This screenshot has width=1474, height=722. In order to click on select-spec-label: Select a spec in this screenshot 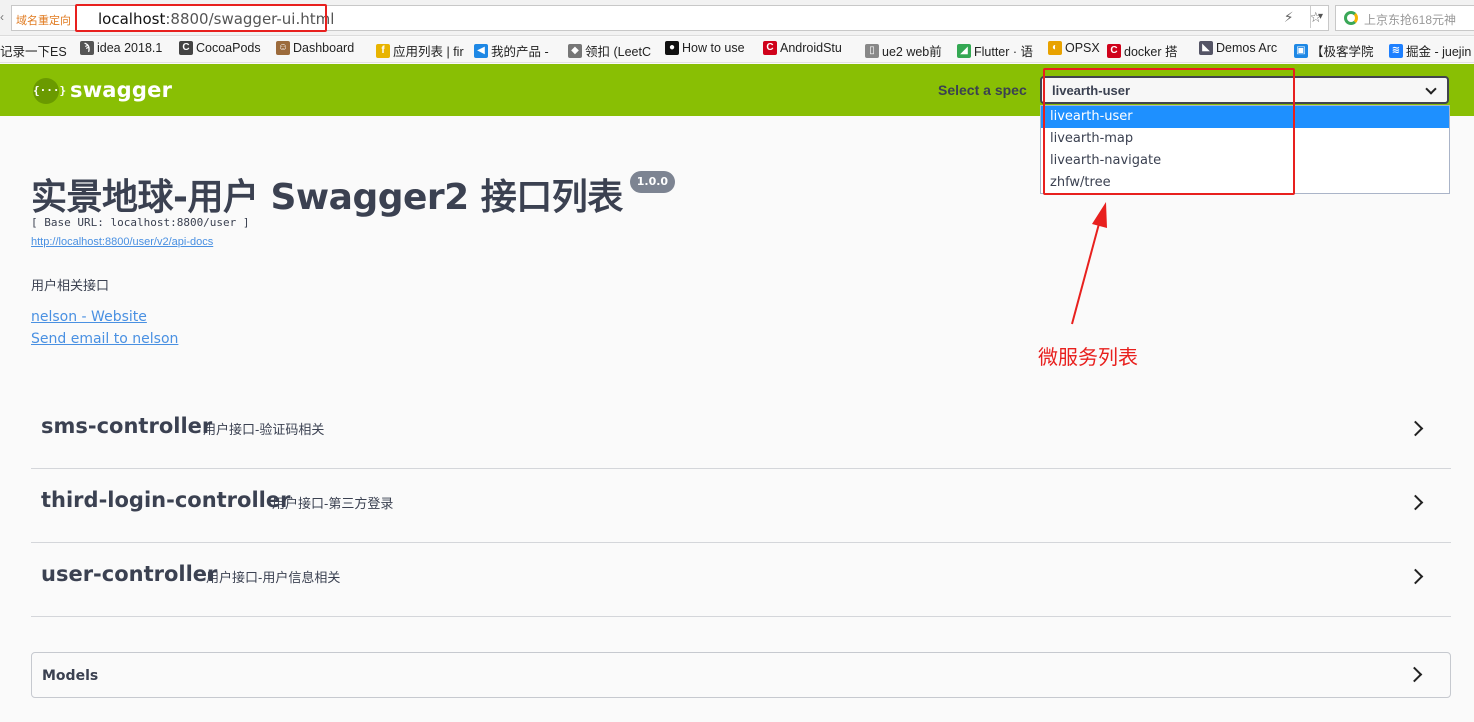, I will do `click(982, 90)`.